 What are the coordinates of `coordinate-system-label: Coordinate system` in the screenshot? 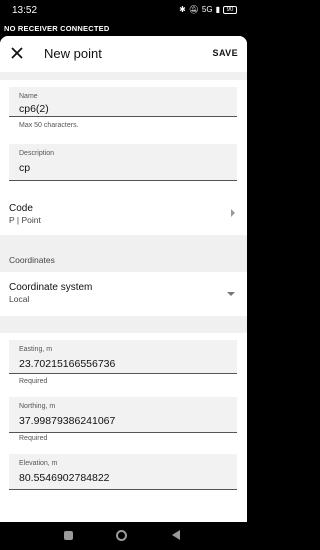 It's located at (51, 287).